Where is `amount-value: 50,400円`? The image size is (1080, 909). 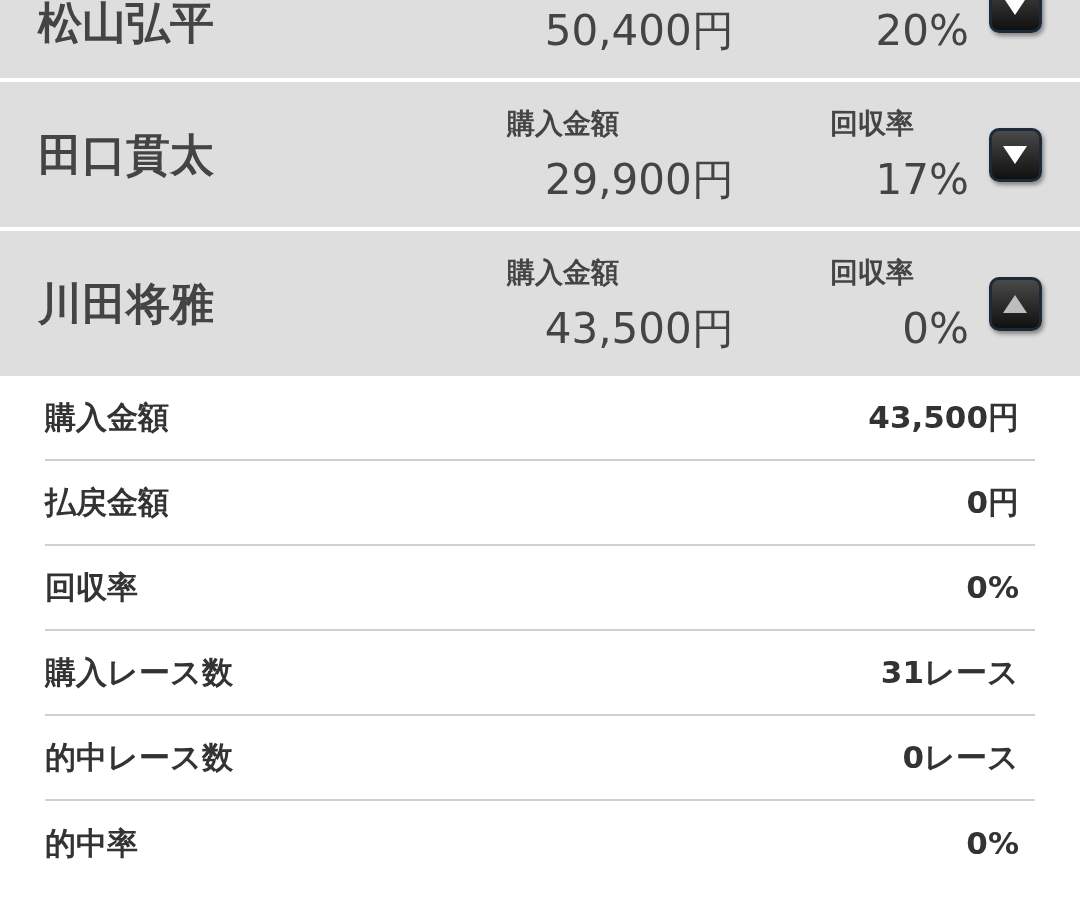 amount-value: 50,400円 is located at coordinates (639, 30).